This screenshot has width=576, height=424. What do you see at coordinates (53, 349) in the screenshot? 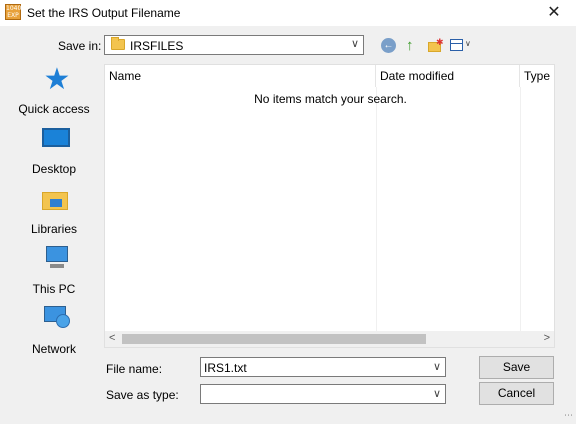
I see `place-label: Network` at bounding box center [53, 349].